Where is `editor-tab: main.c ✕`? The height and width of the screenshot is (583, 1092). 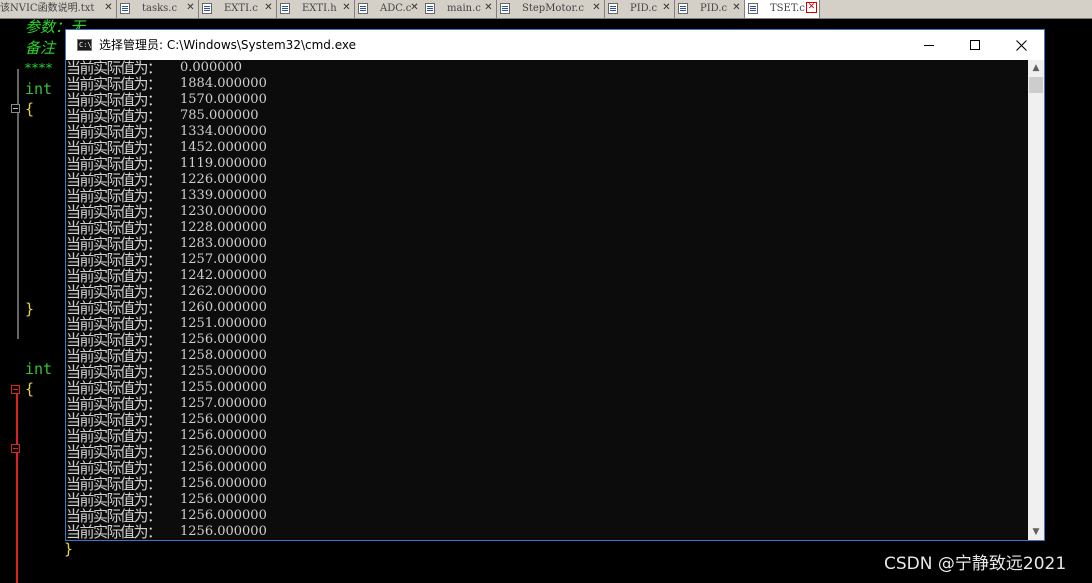
editor-tab: main.c ✕ is located at coordinates (459, 9).